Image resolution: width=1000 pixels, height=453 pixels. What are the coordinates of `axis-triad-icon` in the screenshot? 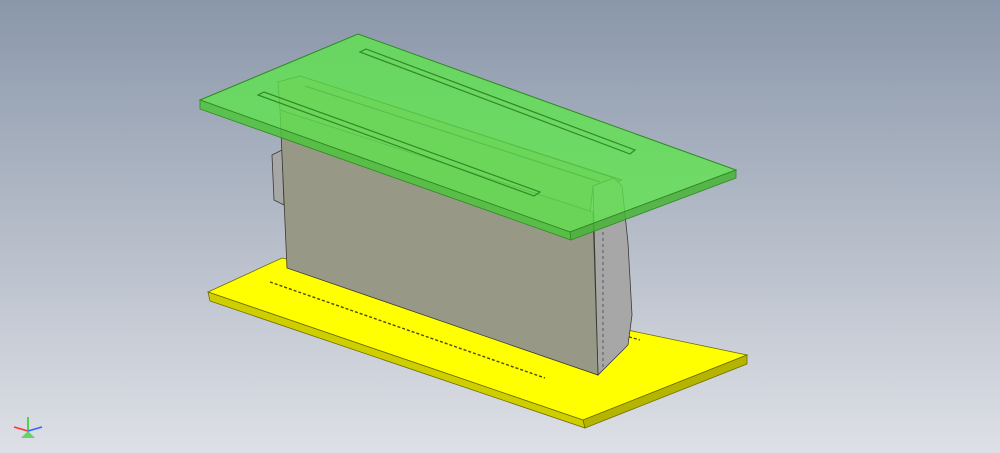 It's located at (28, 427).